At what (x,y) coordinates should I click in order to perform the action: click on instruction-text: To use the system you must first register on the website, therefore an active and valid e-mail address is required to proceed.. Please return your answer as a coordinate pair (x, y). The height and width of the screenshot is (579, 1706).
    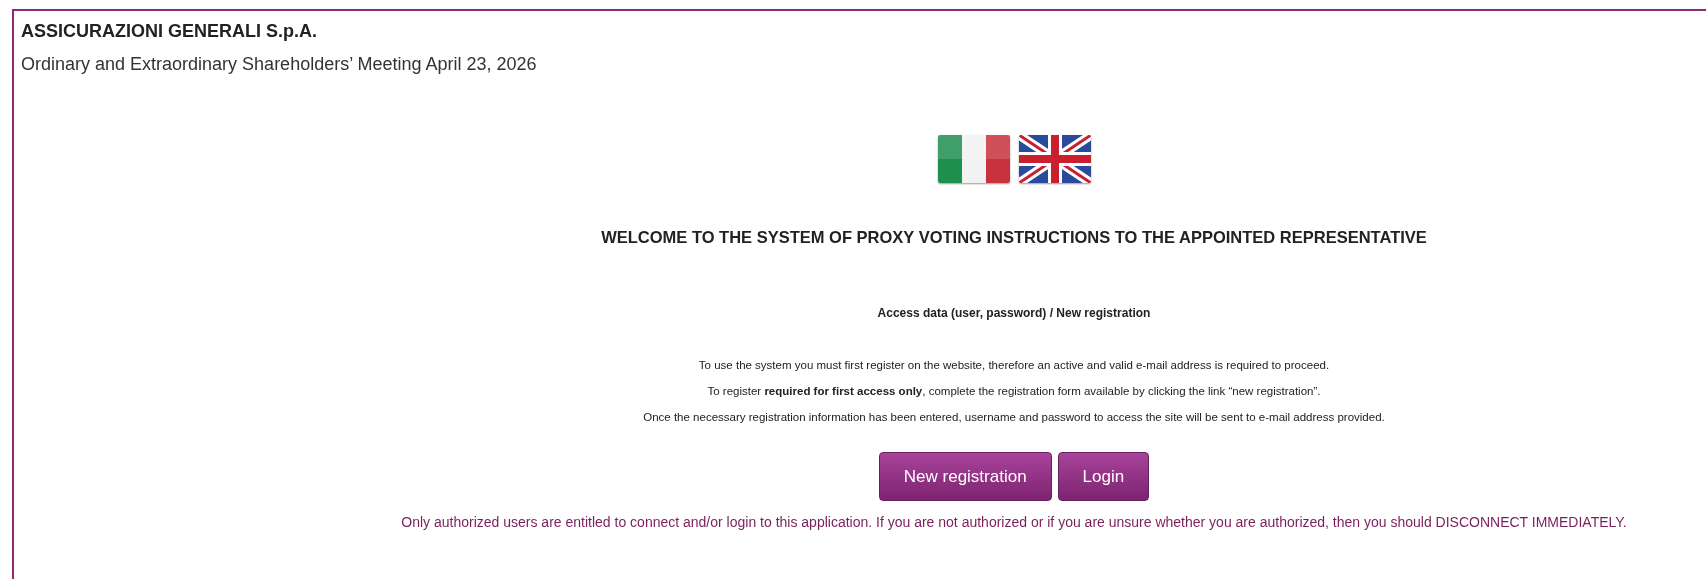
    Looking at the image, I should click on (1014, 365).